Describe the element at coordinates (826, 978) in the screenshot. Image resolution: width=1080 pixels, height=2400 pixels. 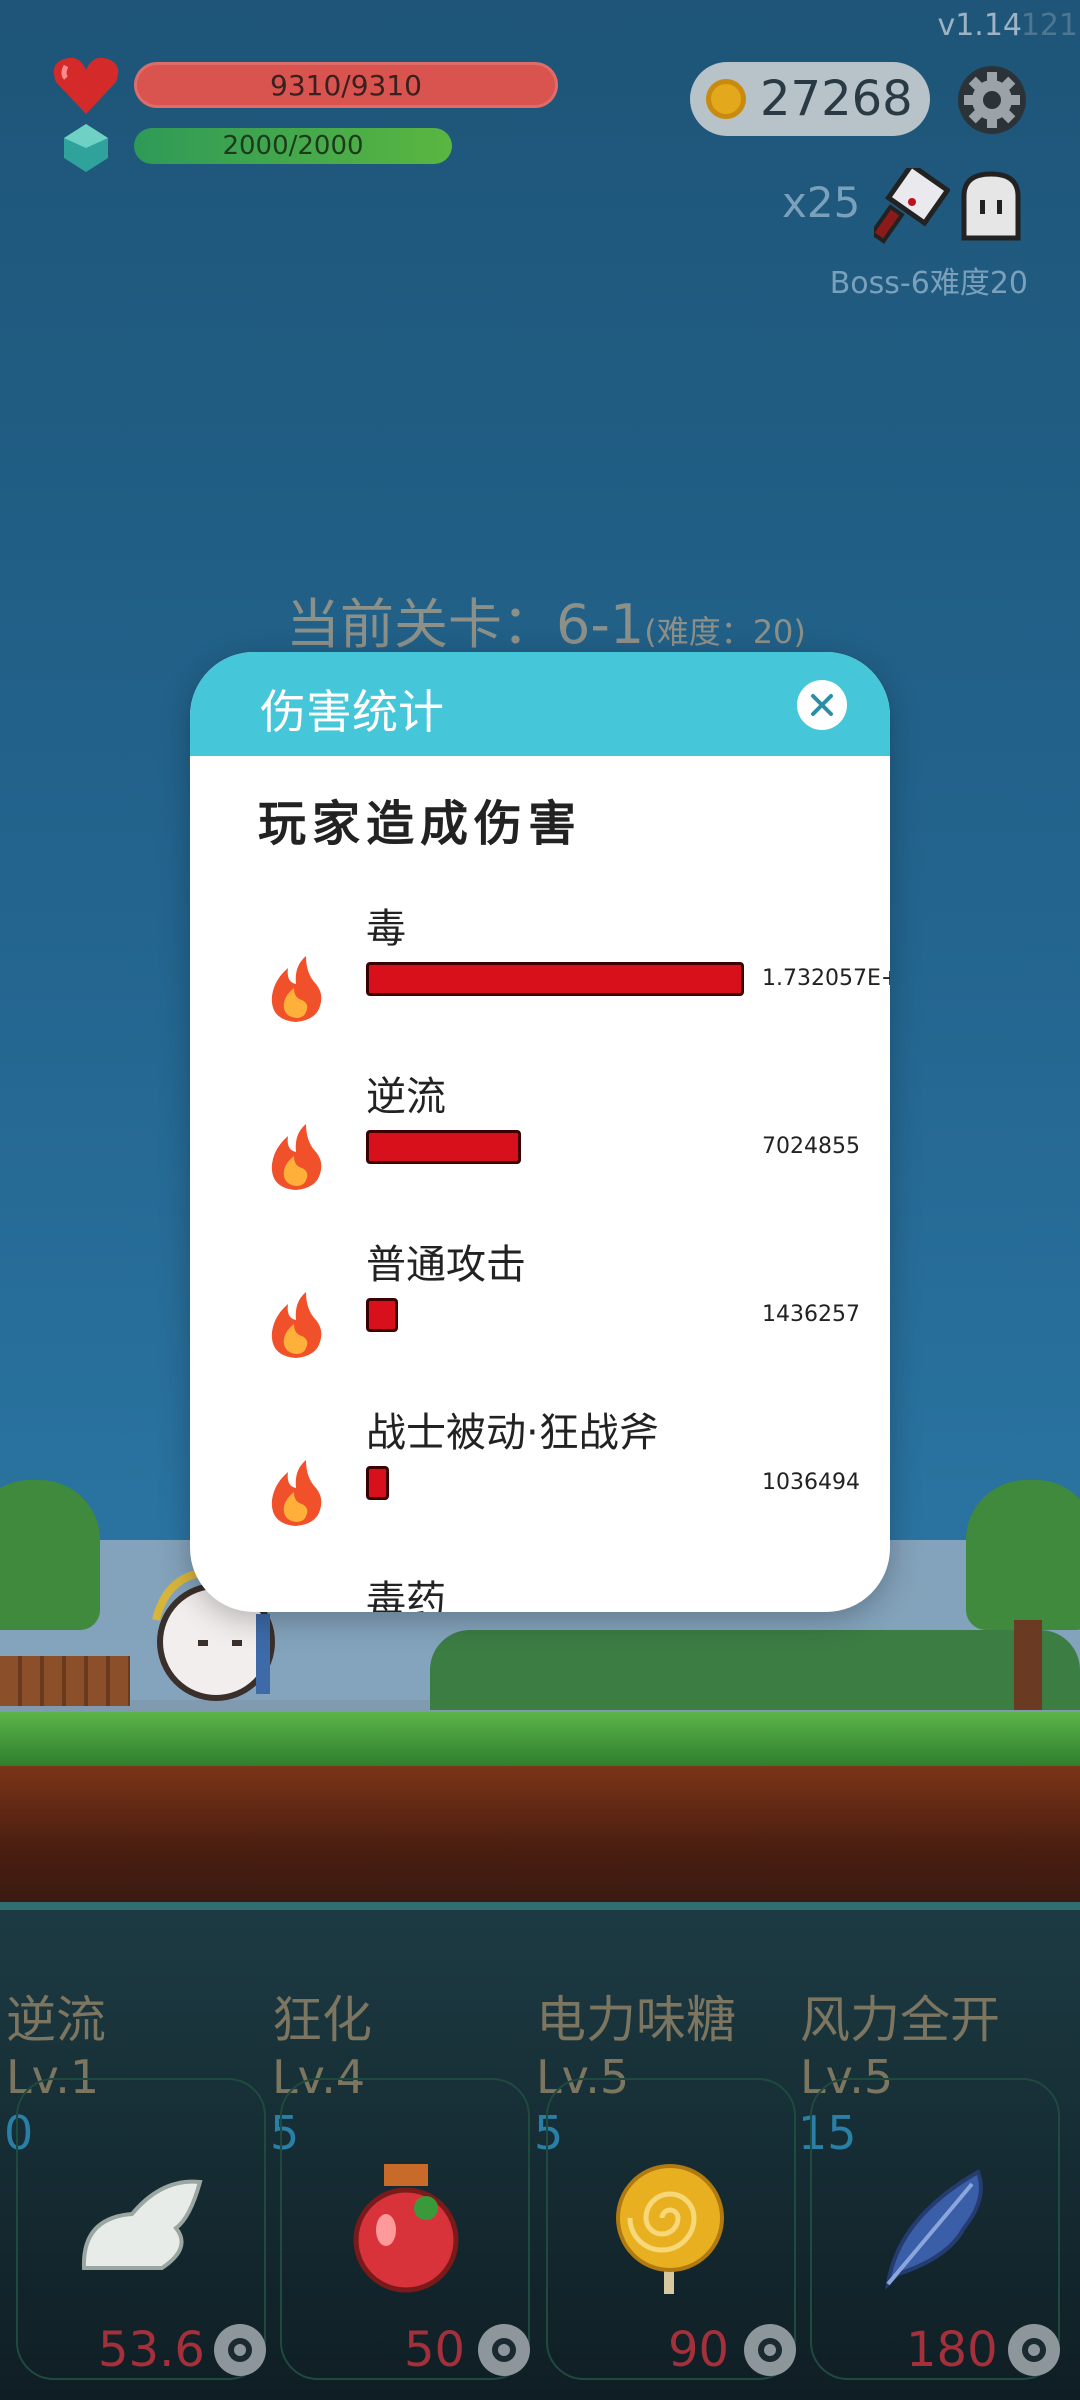
I see `damage-value: 1.732057E+` at that location.